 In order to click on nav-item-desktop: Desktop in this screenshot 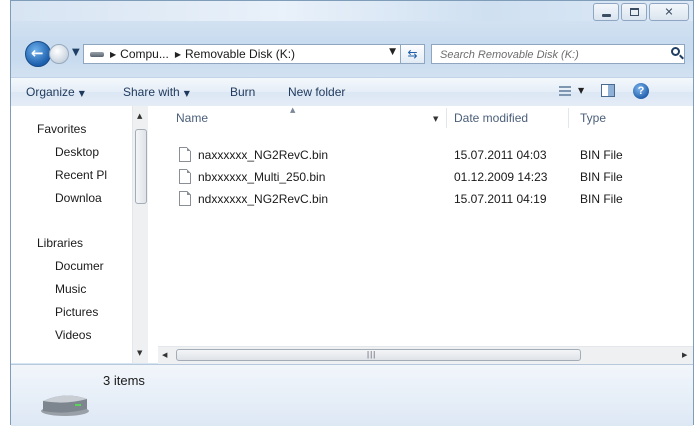, I will do `click(77, 153)`.